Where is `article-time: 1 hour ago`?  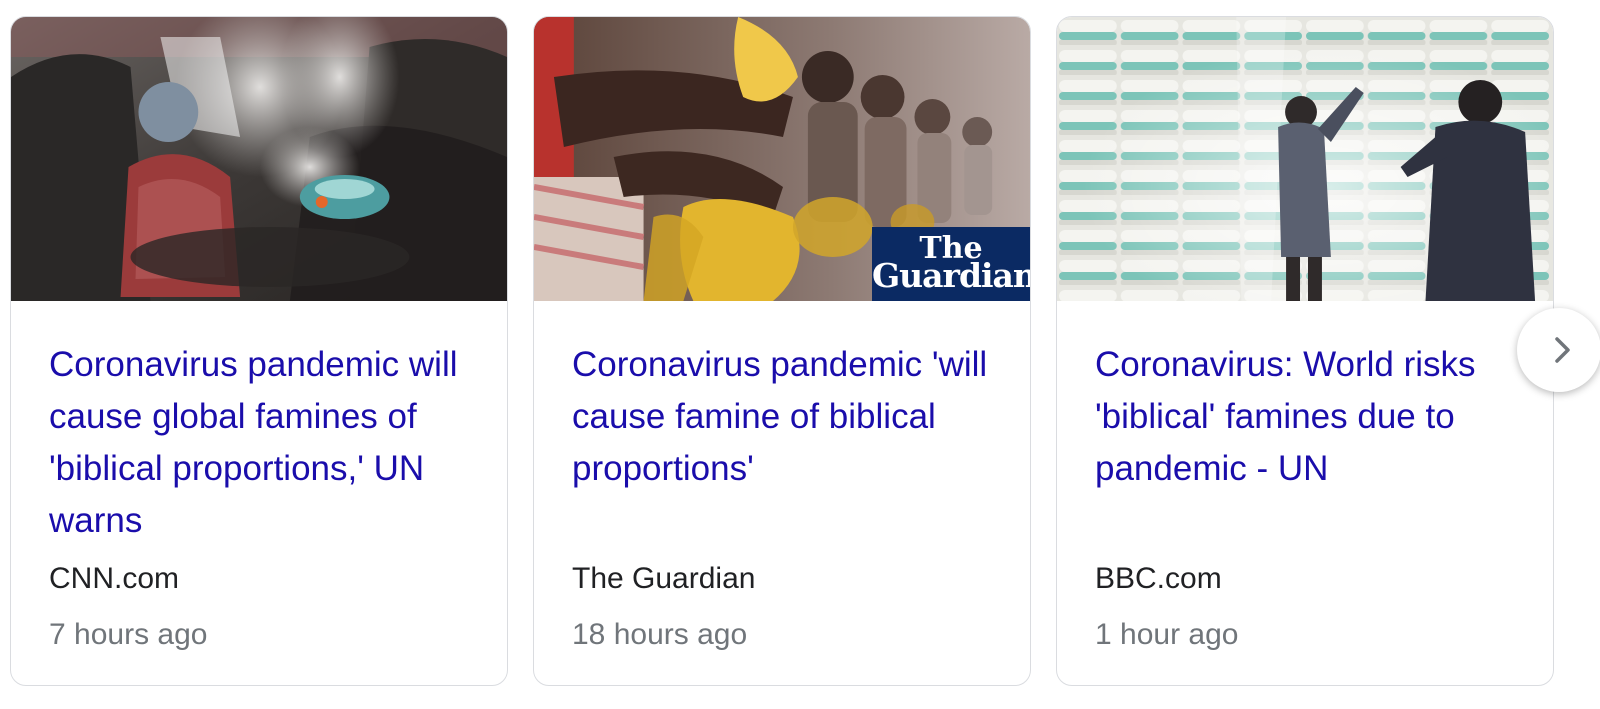 article-time: 1 hour ago is located at coordinates (1167, 634).